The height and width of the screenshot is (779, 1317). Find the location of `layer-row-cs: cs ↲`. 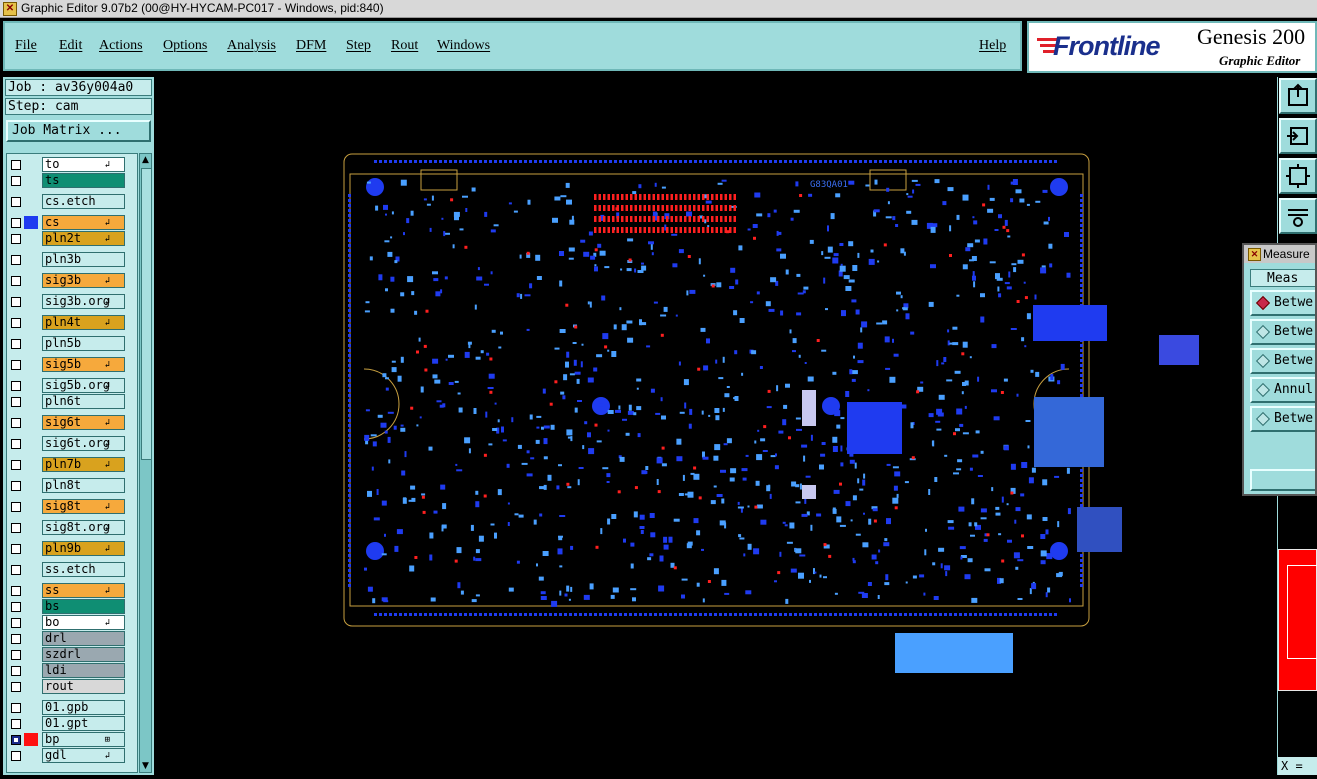

layer-row-cs: cs ↲ is located at coordinates (72, 222).